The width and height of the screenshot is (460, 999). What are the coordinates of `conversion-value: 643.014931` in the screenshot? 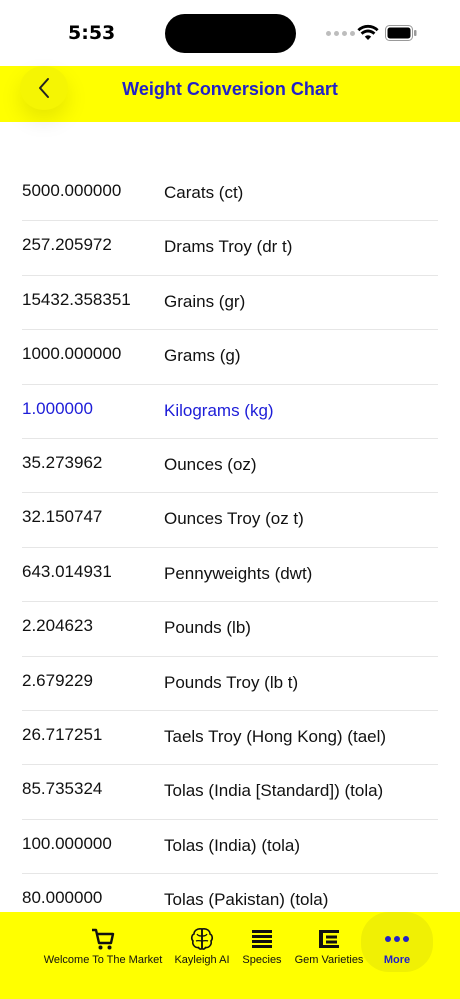 It's located at (67, 571).